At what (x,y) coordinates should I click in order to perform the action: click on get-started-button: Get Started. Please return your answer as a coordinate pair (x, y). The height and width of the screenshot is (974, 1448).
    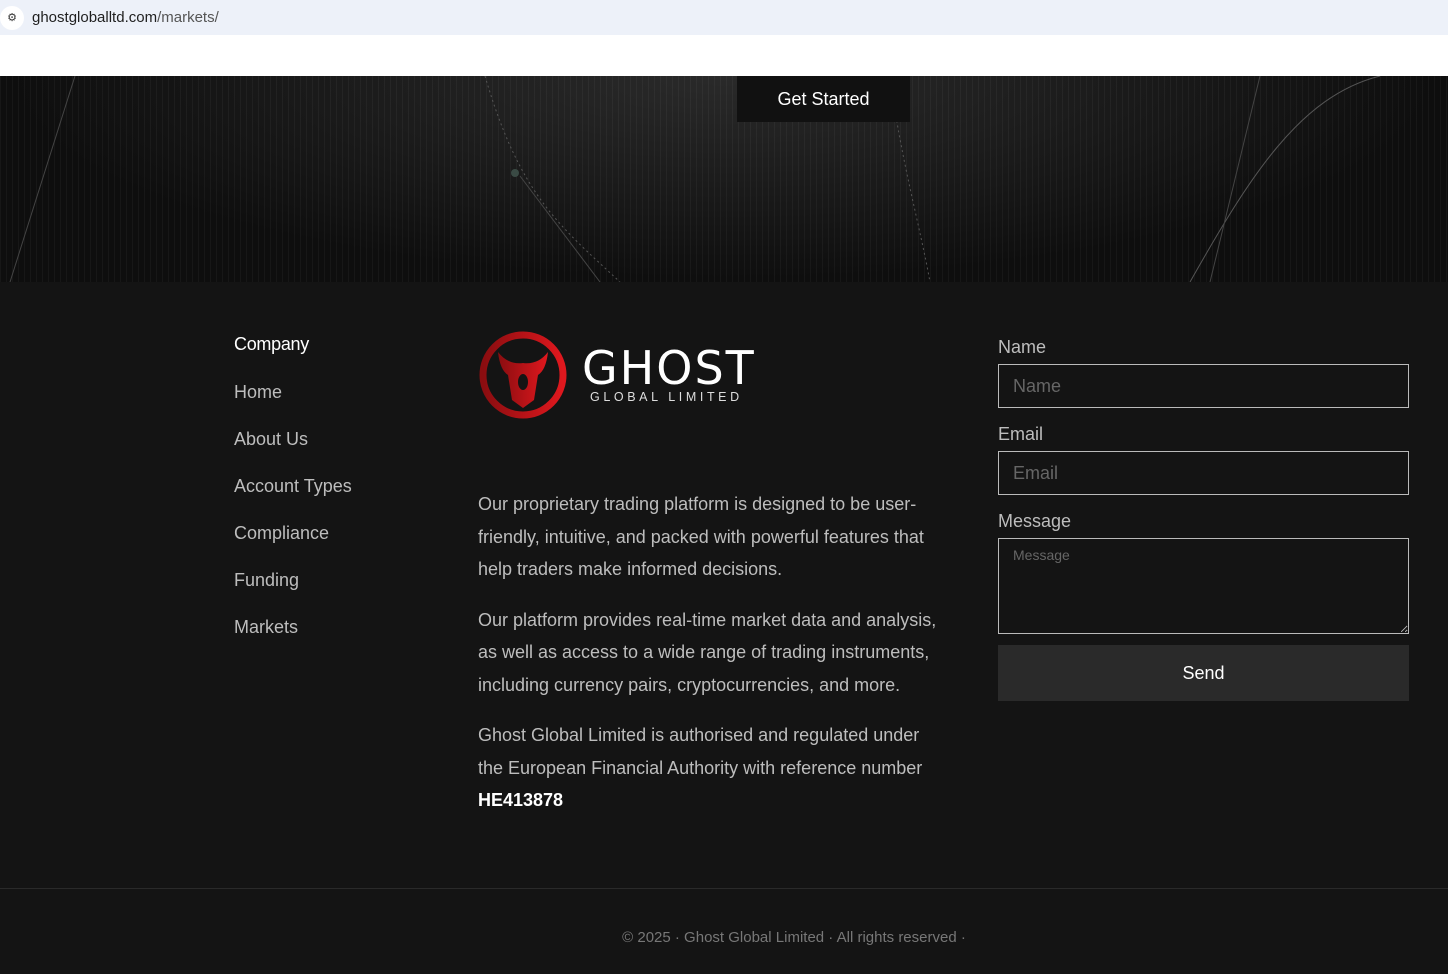
    Looking at the image, I should click on (823, 99).